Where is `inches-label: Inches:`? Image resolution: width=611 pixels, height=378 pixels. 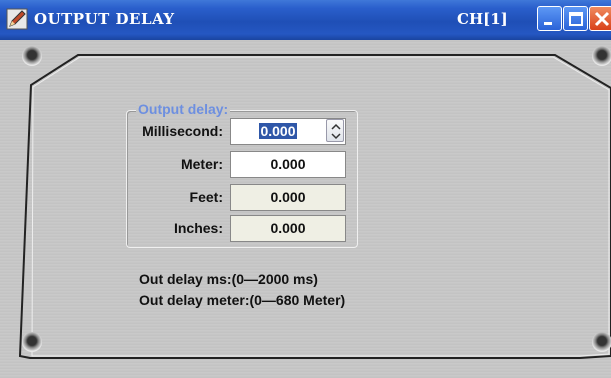 inches-label: Inches: is located at coordinates (198, 228).